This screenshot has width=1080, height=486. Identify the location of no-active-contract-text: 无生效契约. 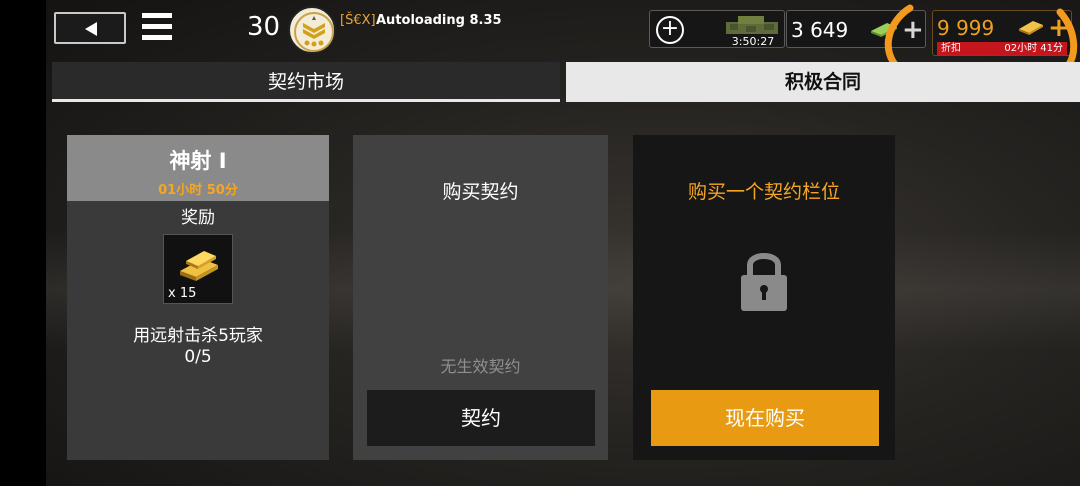
(480, 366).